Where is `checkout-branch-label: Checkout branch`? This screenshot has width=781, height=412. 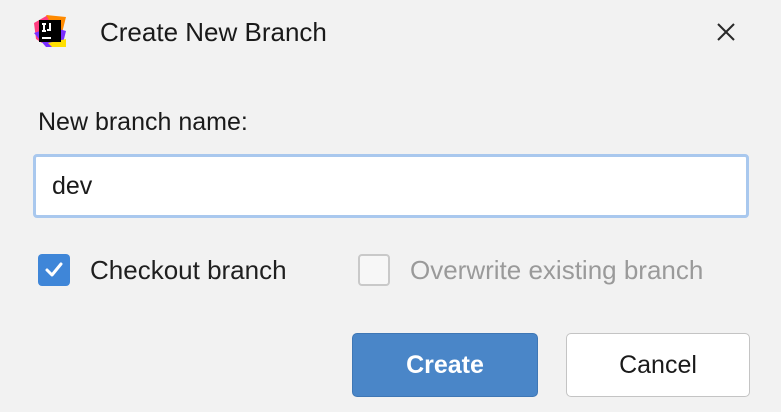 checkout-branch-label: Checkout branch is located at coordinates (188, 269).